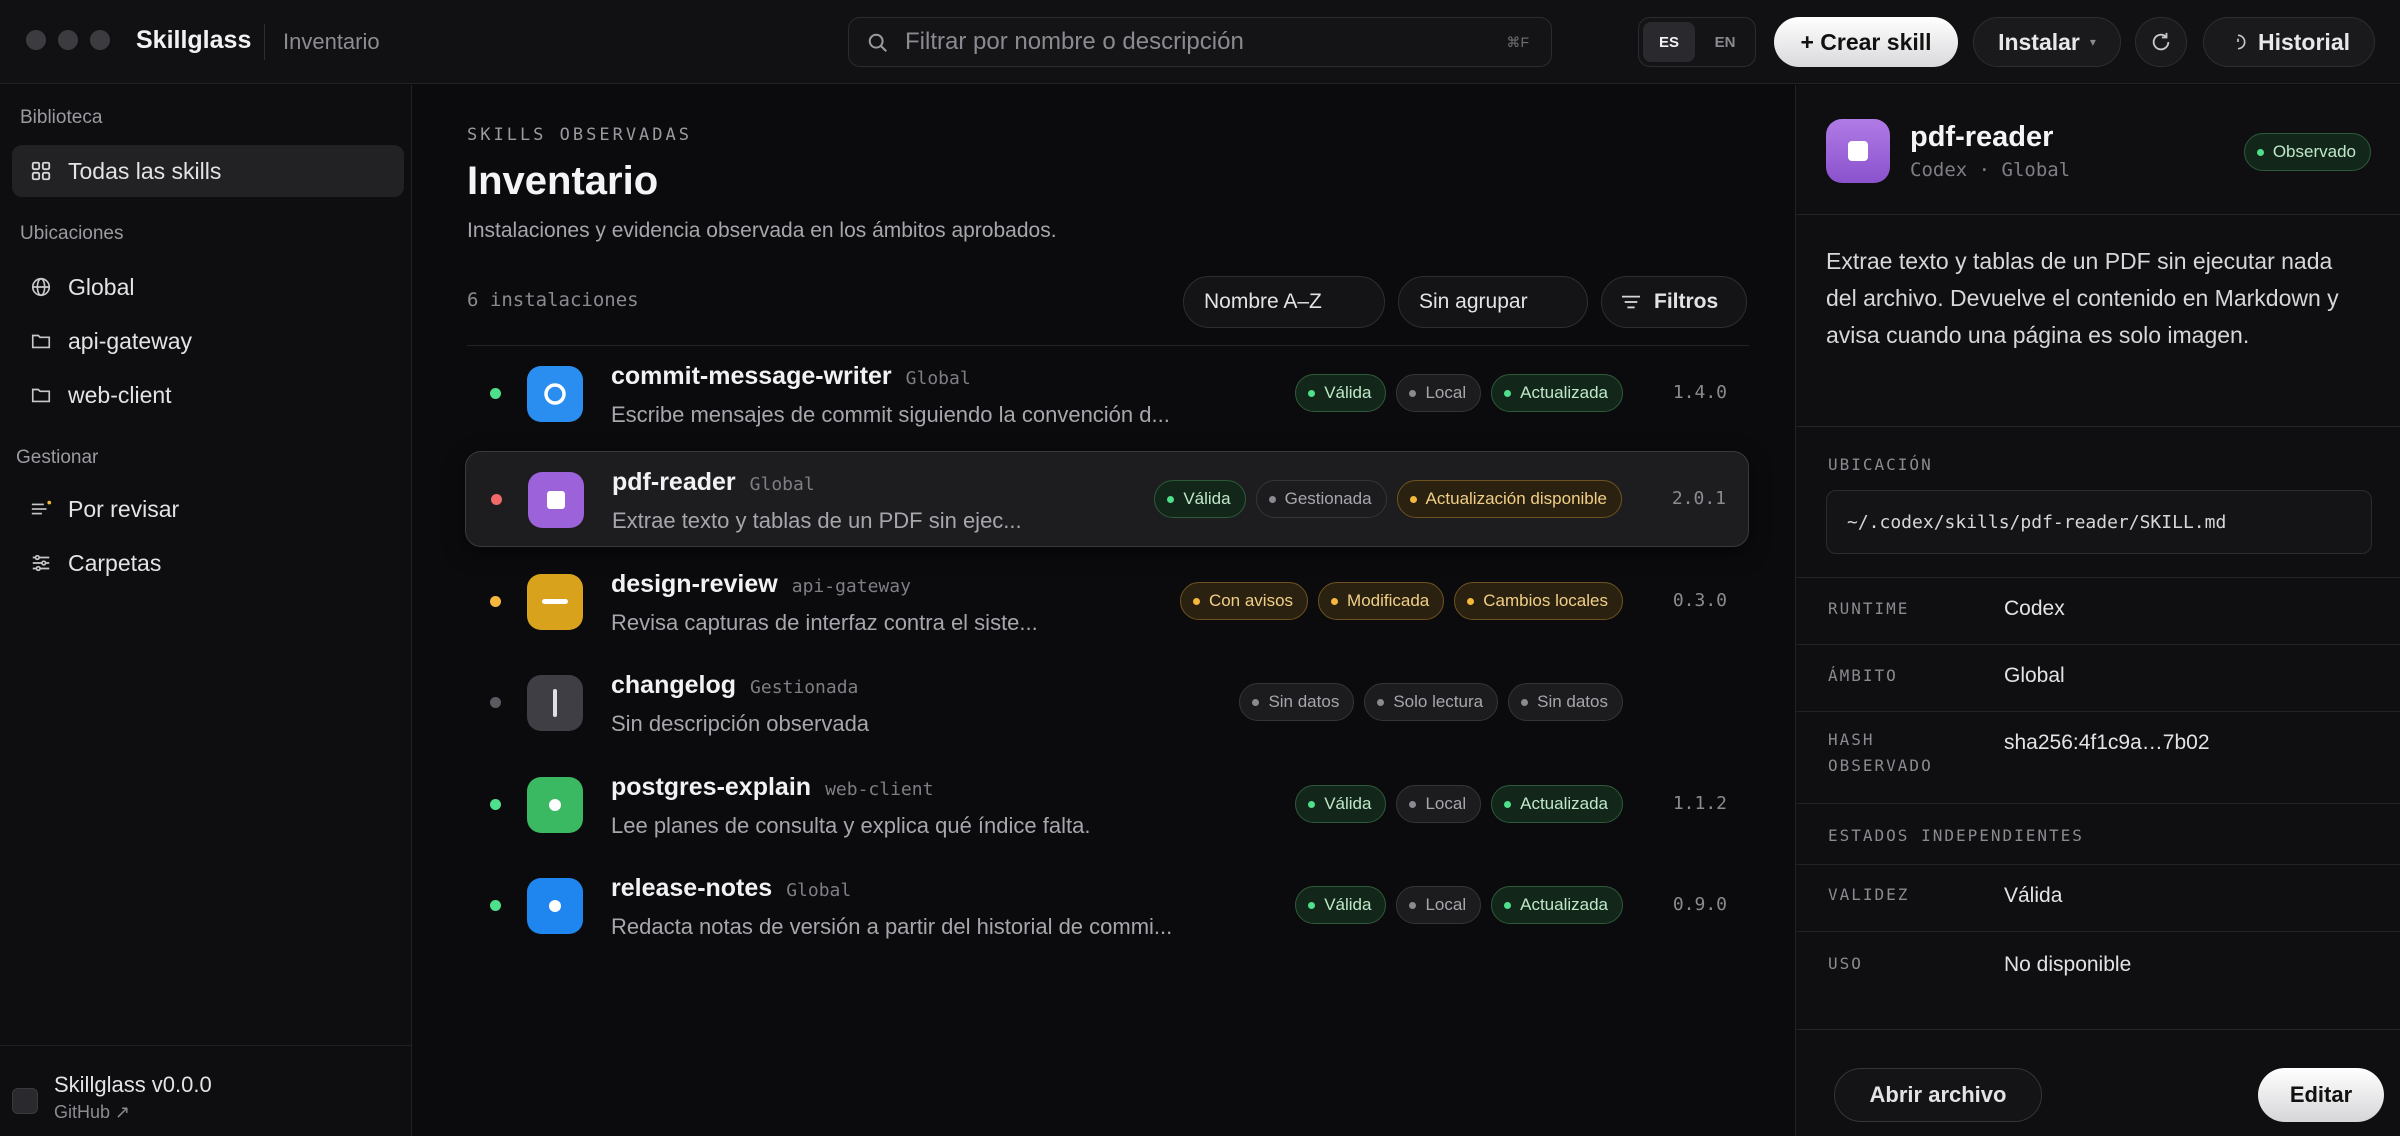 This screenshot has width=2400, height=1136. Describe the element at coordinates (208, 171) in the screenshot. I see `sidebar-item-all-skills: Todas las skills` at that location.